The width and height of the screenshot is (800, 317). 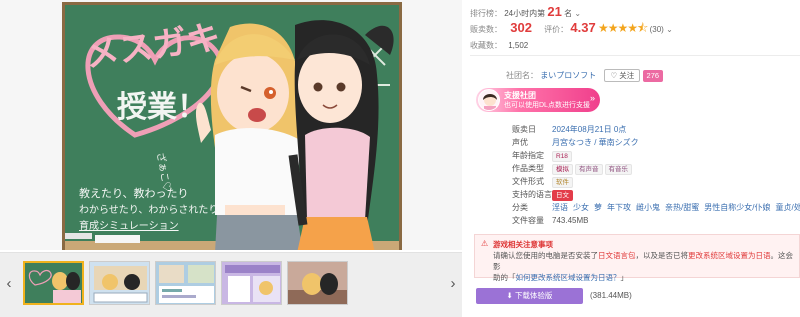 What do you see at coordinates (568, 13) in the screenshot?
I see `ranking-suffix: 名` at bounding box center [568, 13].